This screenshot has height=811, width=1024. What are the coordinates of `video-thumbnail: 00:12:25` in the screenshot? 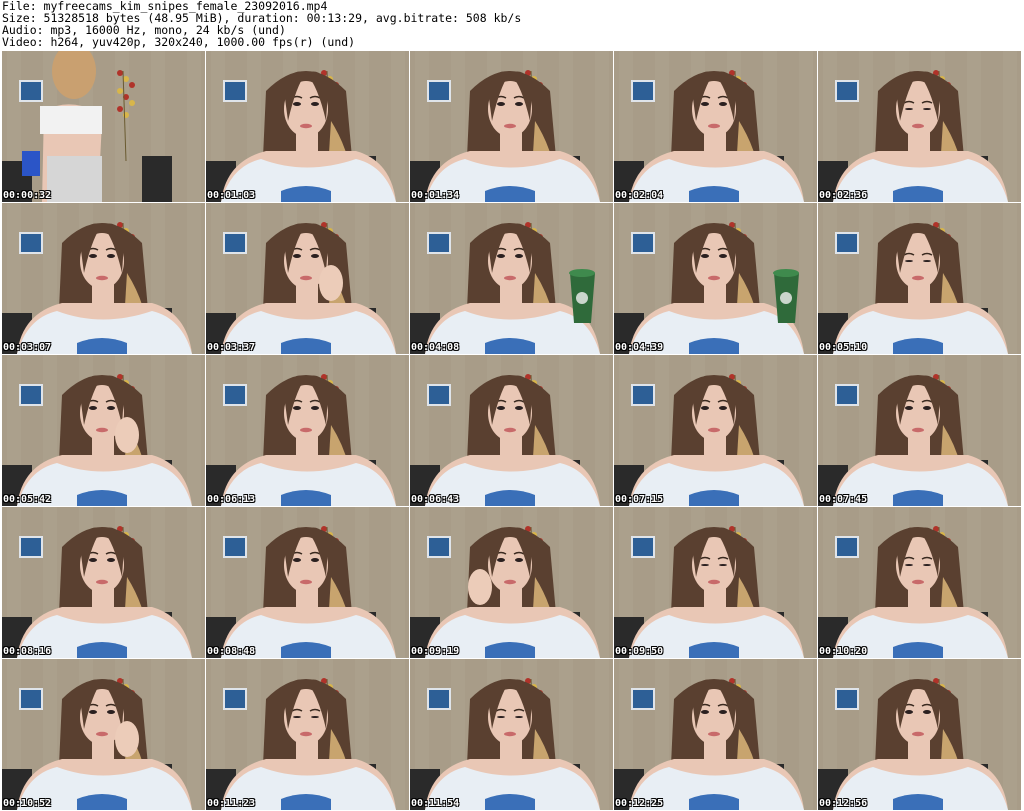 It's located at (715, 734).